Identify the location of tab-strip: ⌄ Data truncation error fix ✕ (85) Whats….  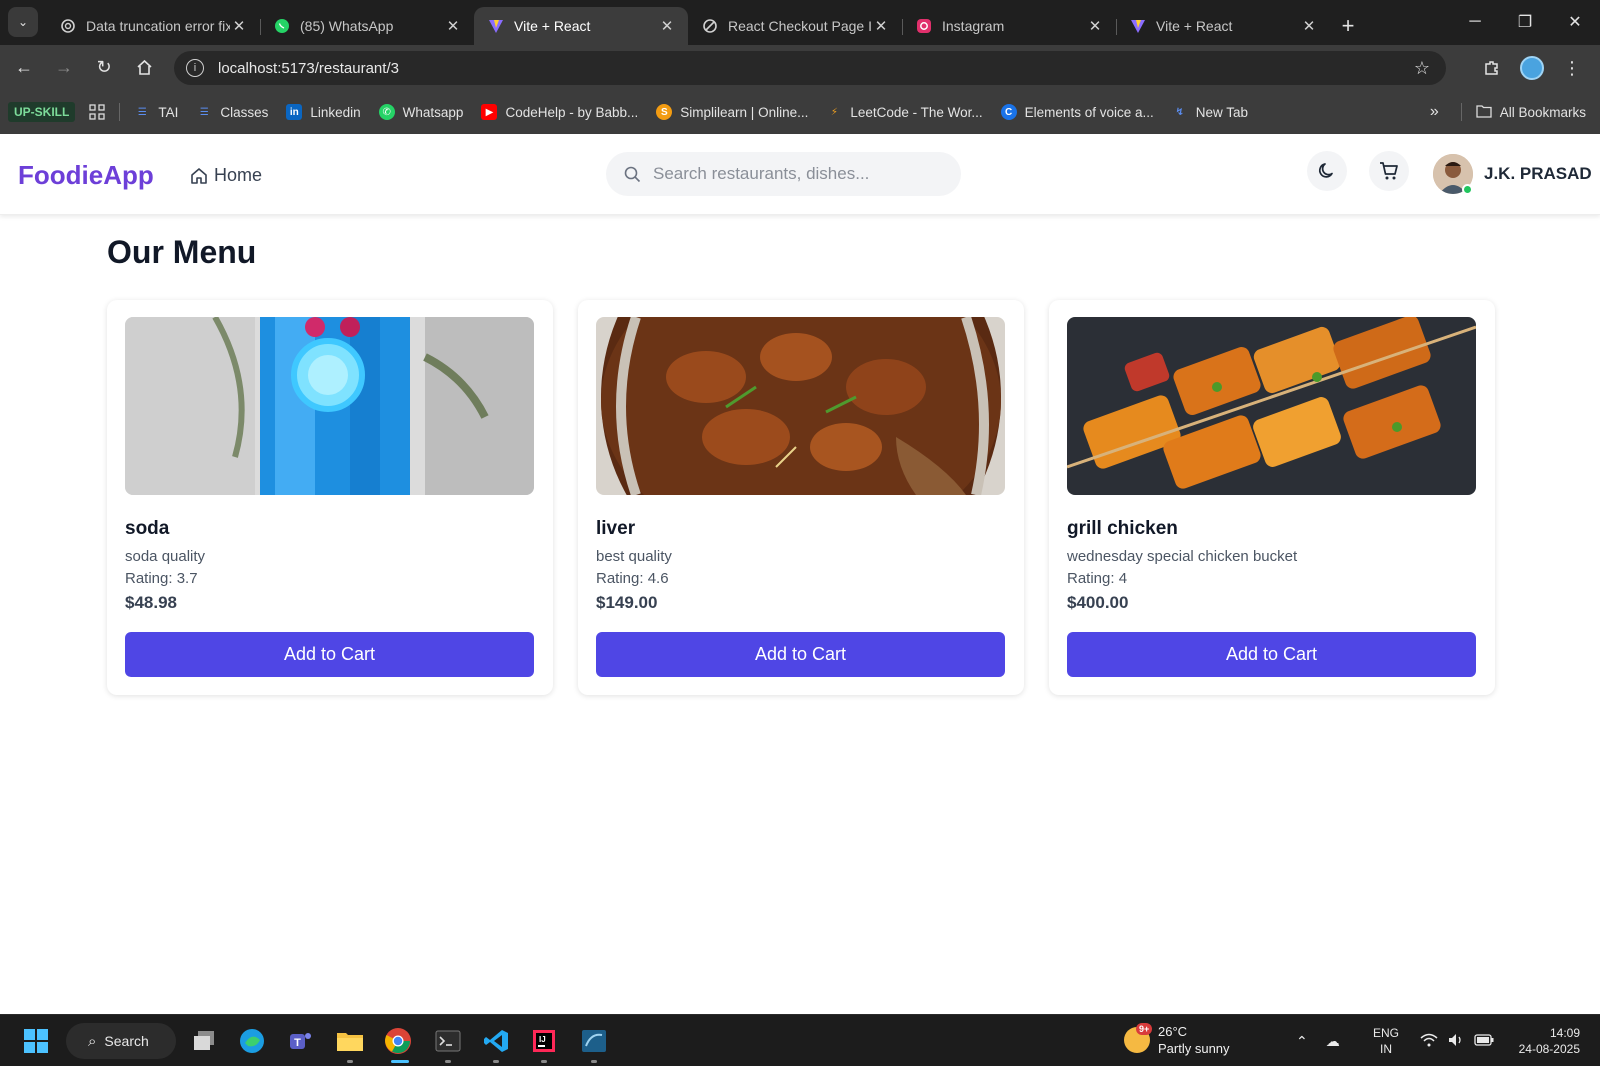
(800, 22).